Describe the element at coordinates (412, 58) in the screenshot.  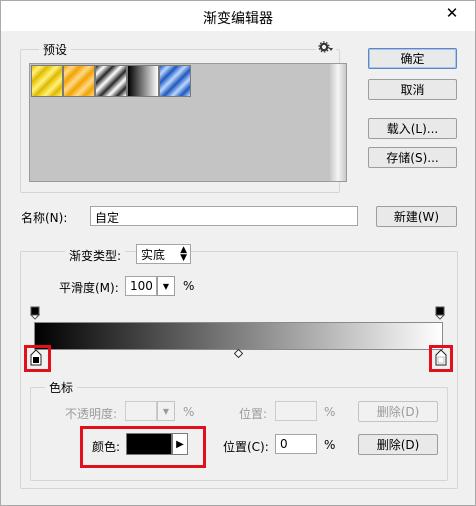
I see `ok-button: 确定` at that location.